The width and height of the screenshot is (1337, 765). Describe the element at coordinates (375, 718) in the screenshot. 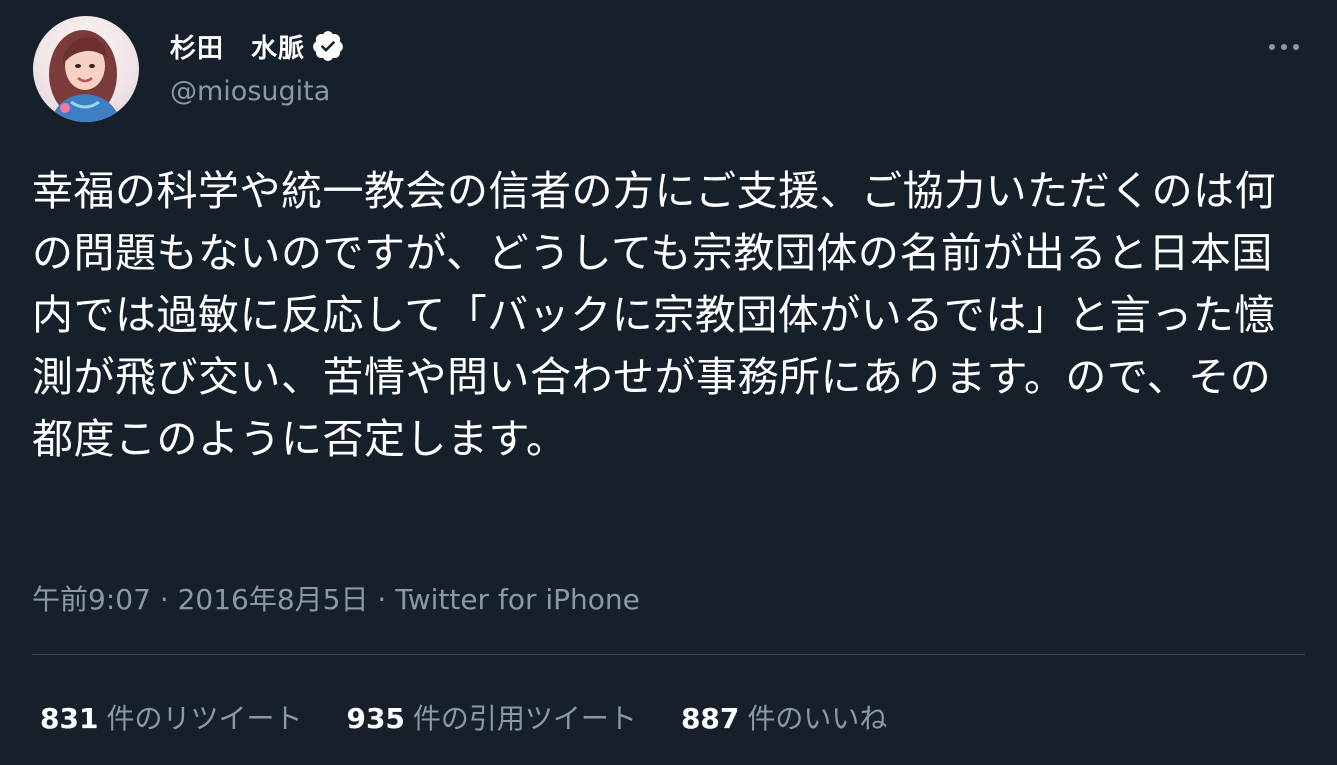

I see `quote-count: 935` at that location.